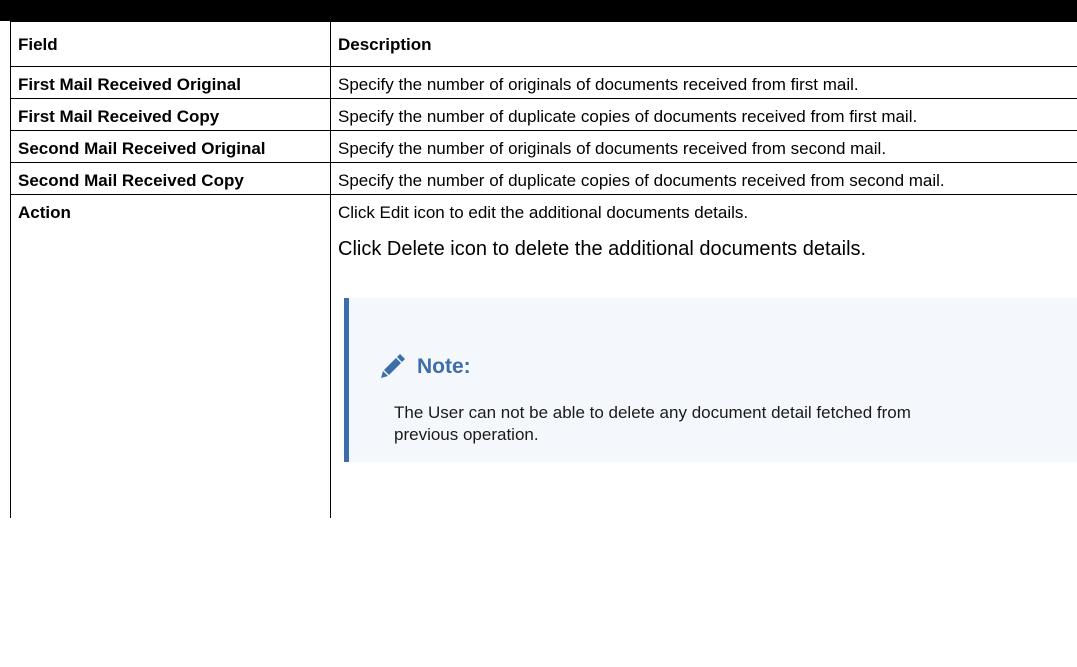 The height and width of the screenshot is (667, 1077). I want to click on pencil-icon, so click(392, 367).